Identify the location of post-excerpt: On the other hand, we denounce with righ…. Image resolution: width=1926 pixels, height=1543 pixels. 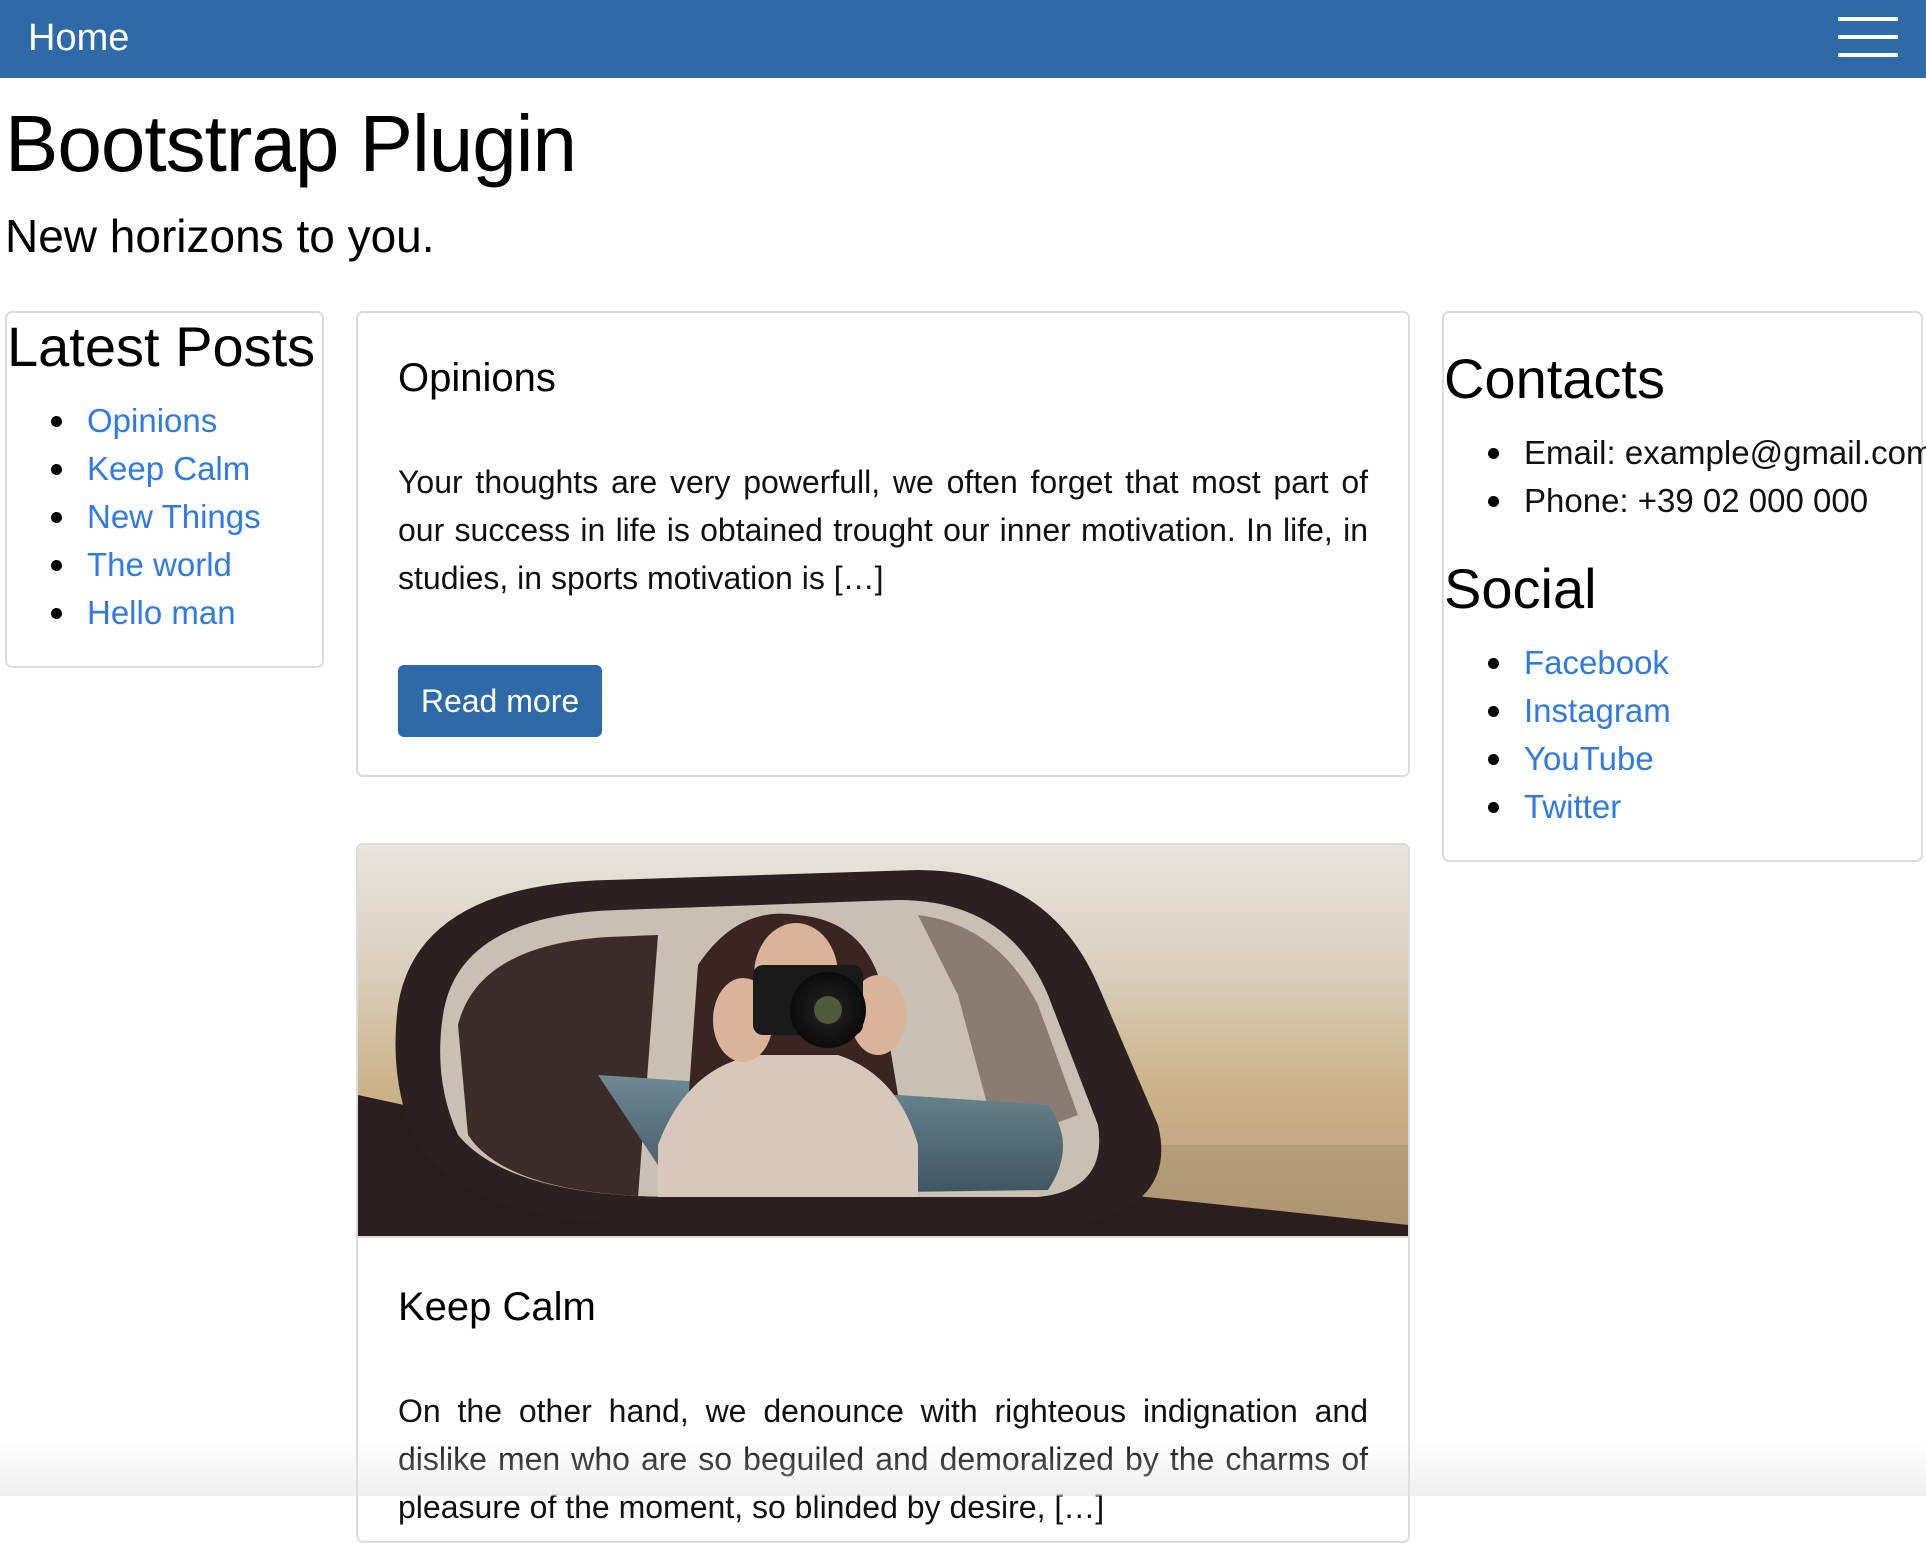
(883, 1459).